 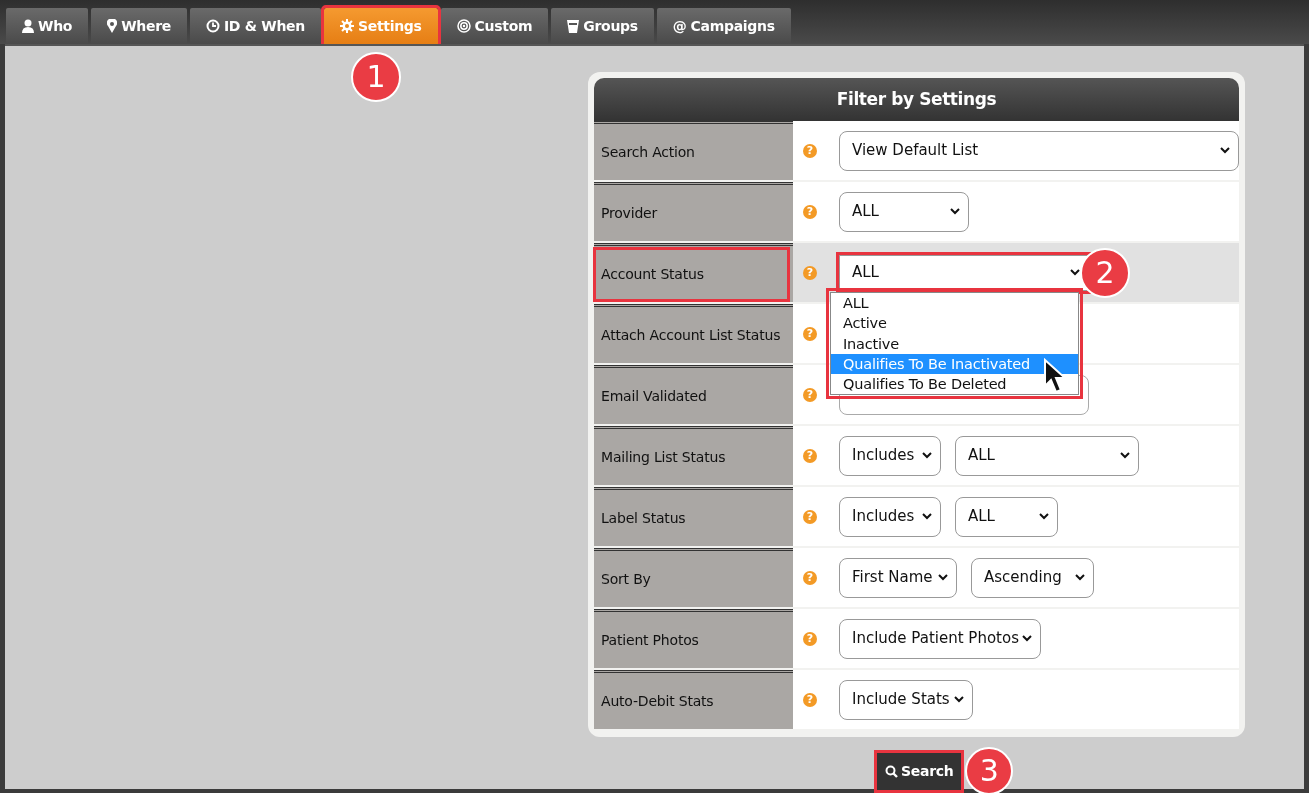 I want to click on tab: Where, so click(x=139, y=26).